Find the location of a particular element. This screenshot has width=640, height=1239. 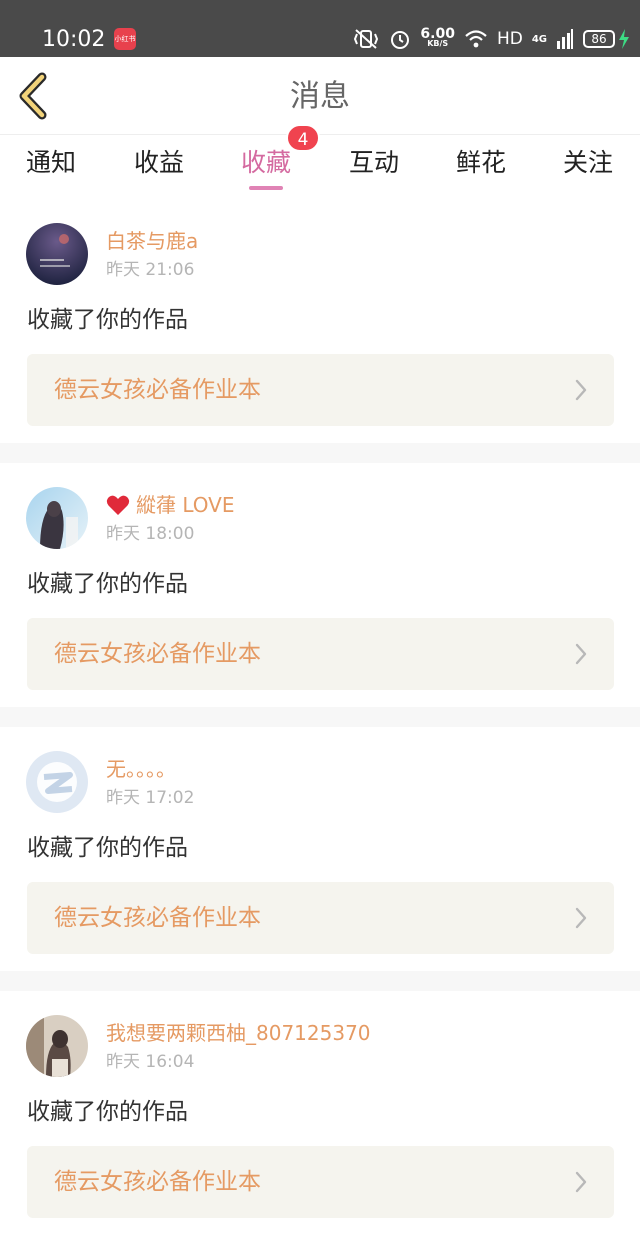

user-name: 白茶与鹿a is located at coordinates (152, 241).